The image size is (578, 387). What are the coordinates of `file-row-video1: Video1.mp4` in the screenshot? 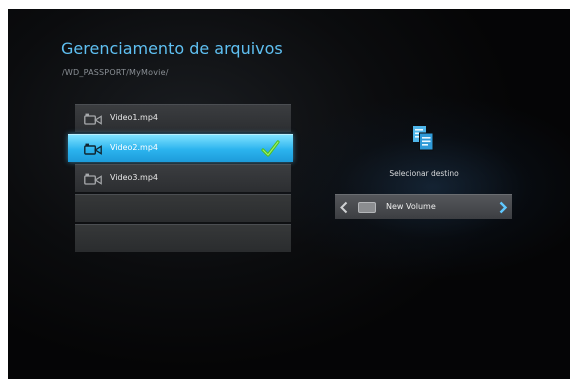 It's located at (183, 118).